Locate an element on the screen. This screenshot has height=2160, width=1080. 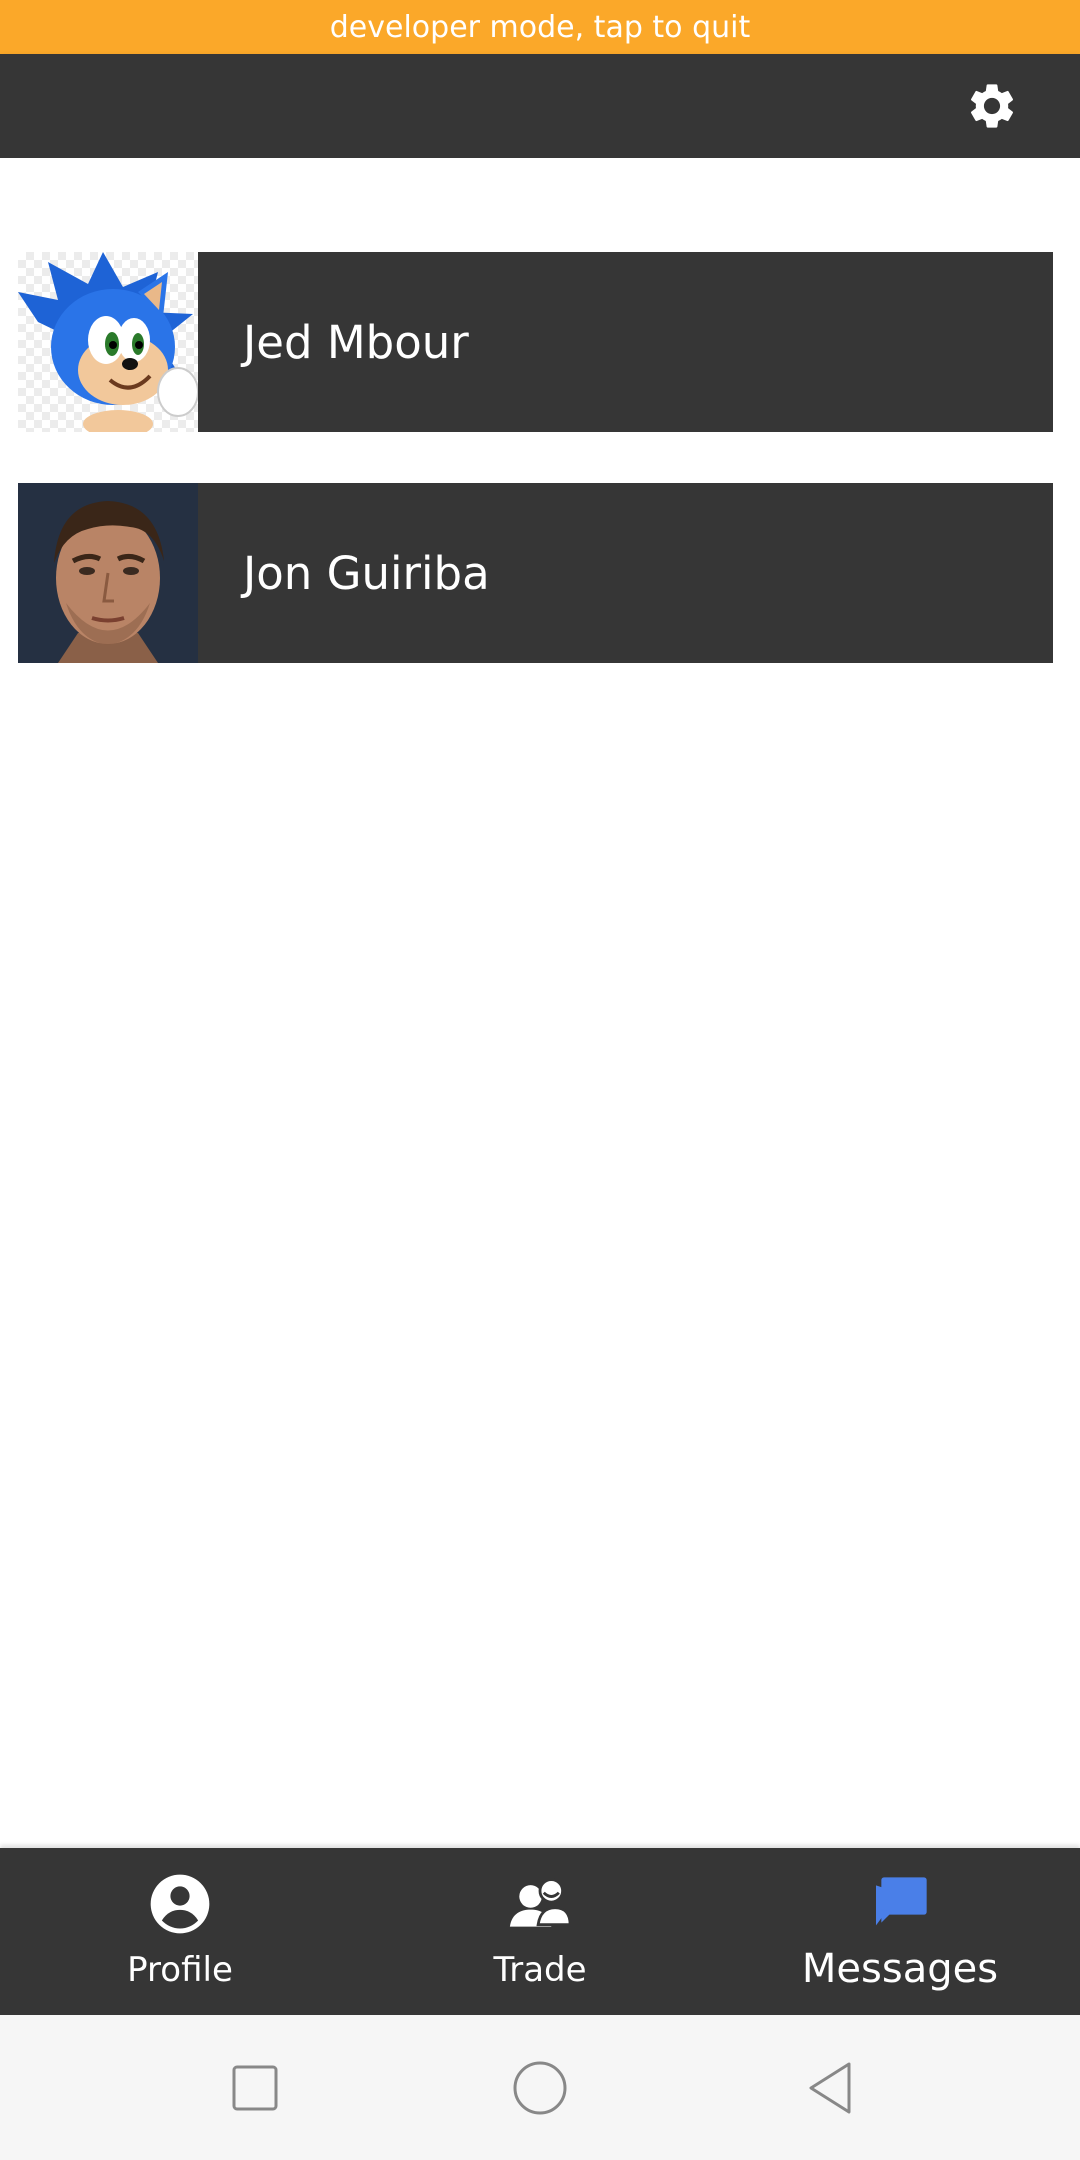
triangle-back-icon is located at coordinates (830, 2088).